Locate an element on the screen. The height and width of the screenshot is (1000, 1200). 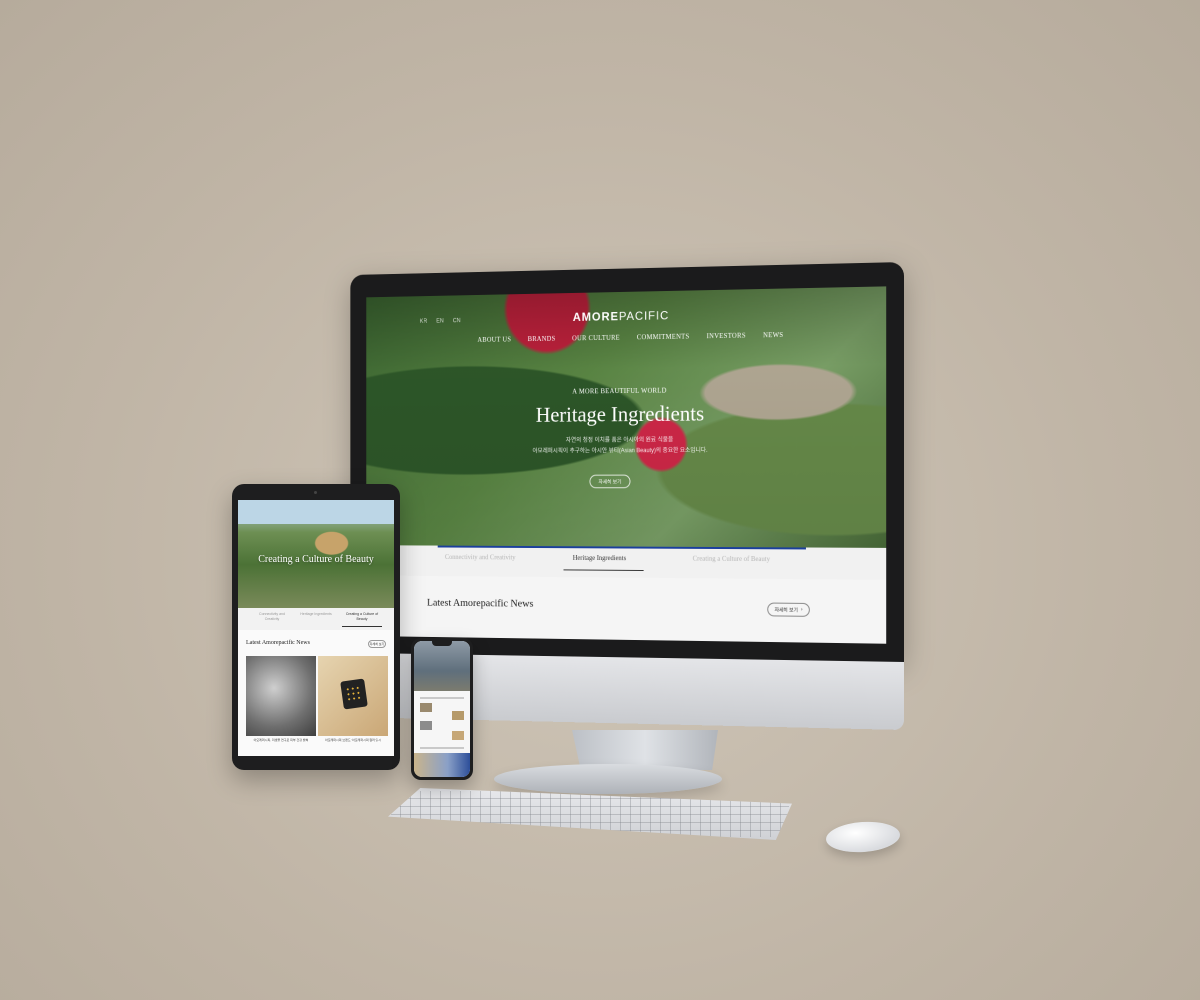
mouse is located at coordinates (863, 836).